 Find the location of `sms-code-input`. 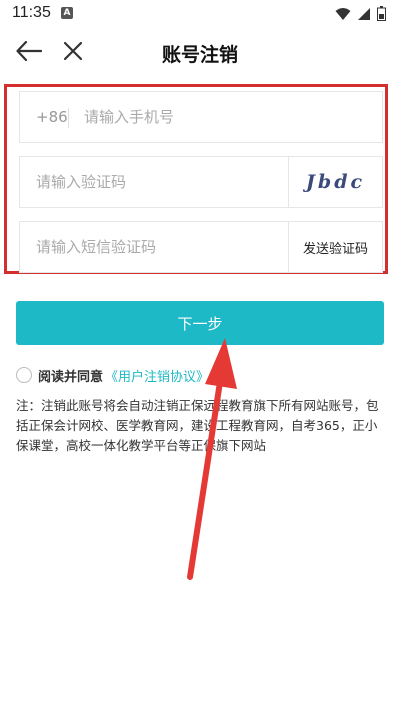

sms-code-input is located at coordinates (156, 247).